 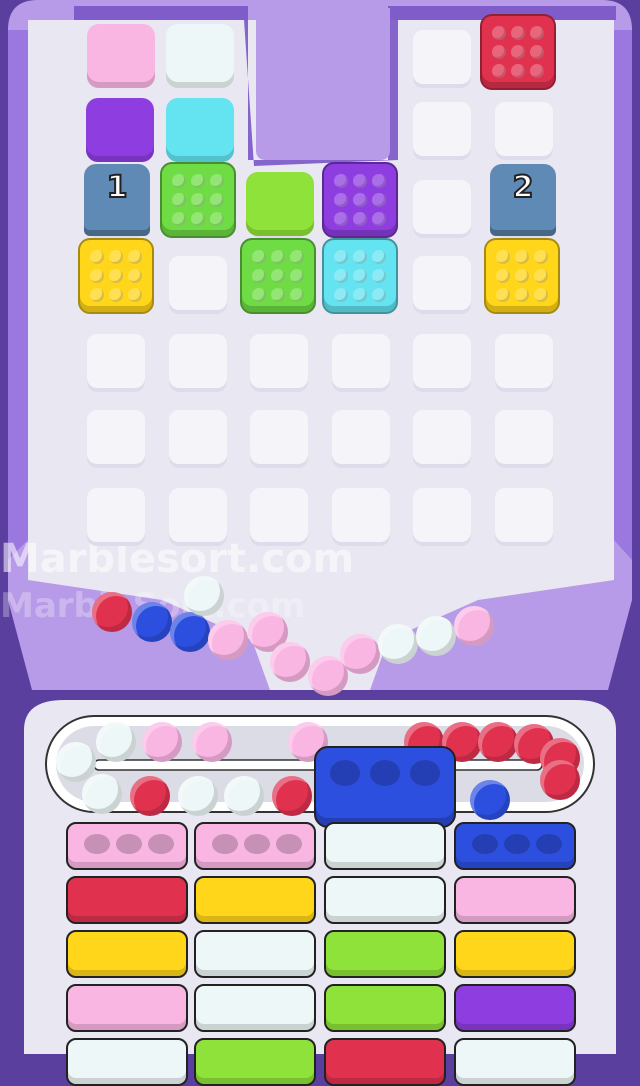 I want to click on yellow-column-block, so click(x=515, y=954).